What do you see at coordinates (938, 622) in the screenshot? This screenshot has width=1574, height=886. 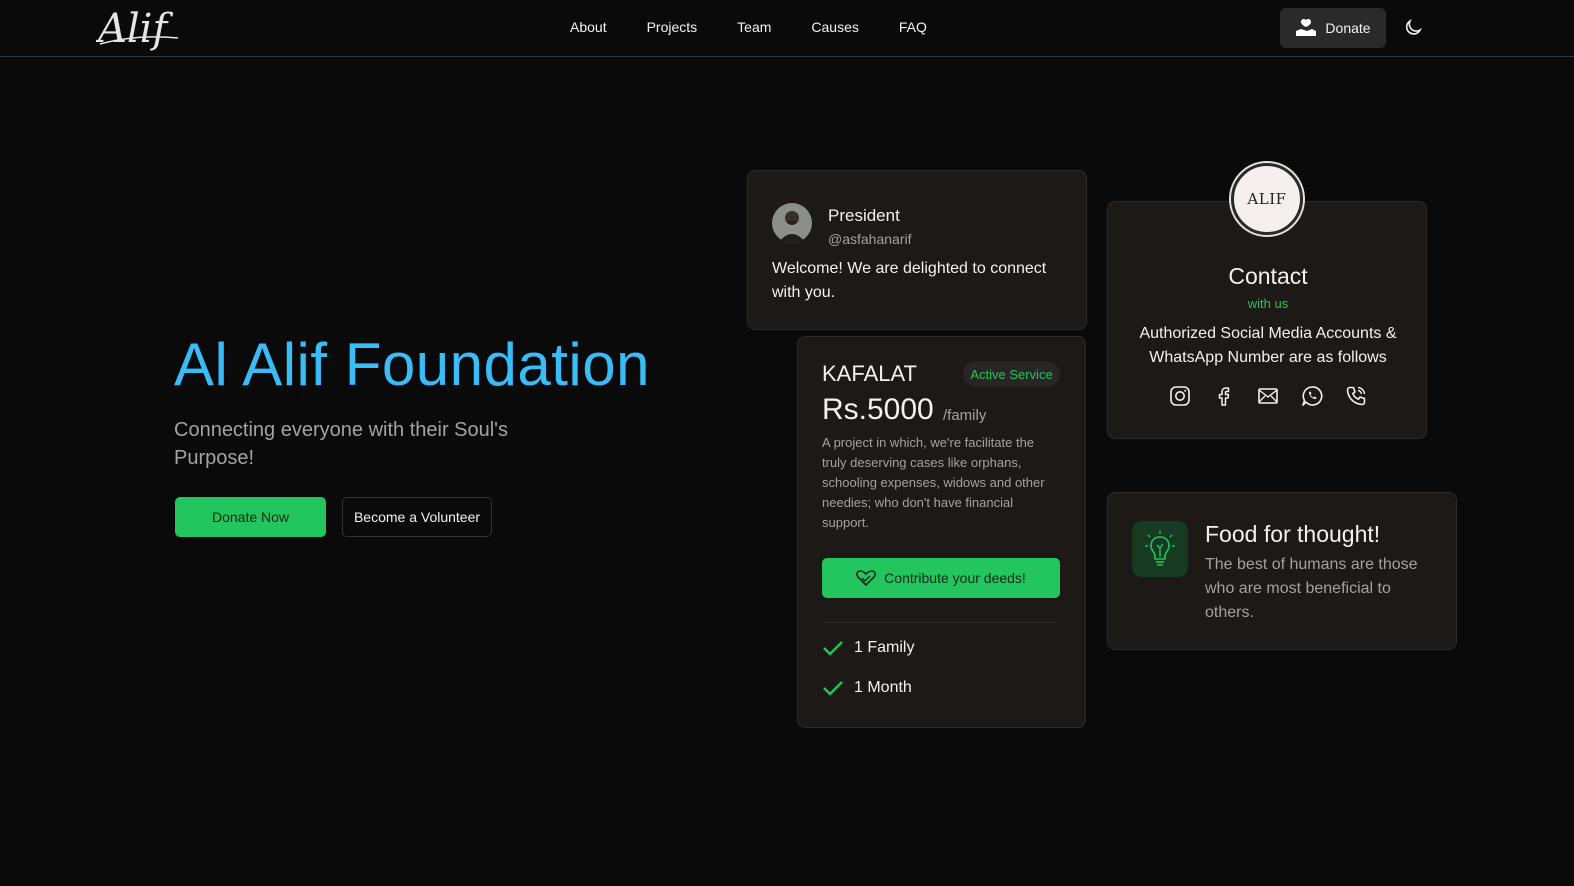 I see `divider` at bounding box center [938, 622].